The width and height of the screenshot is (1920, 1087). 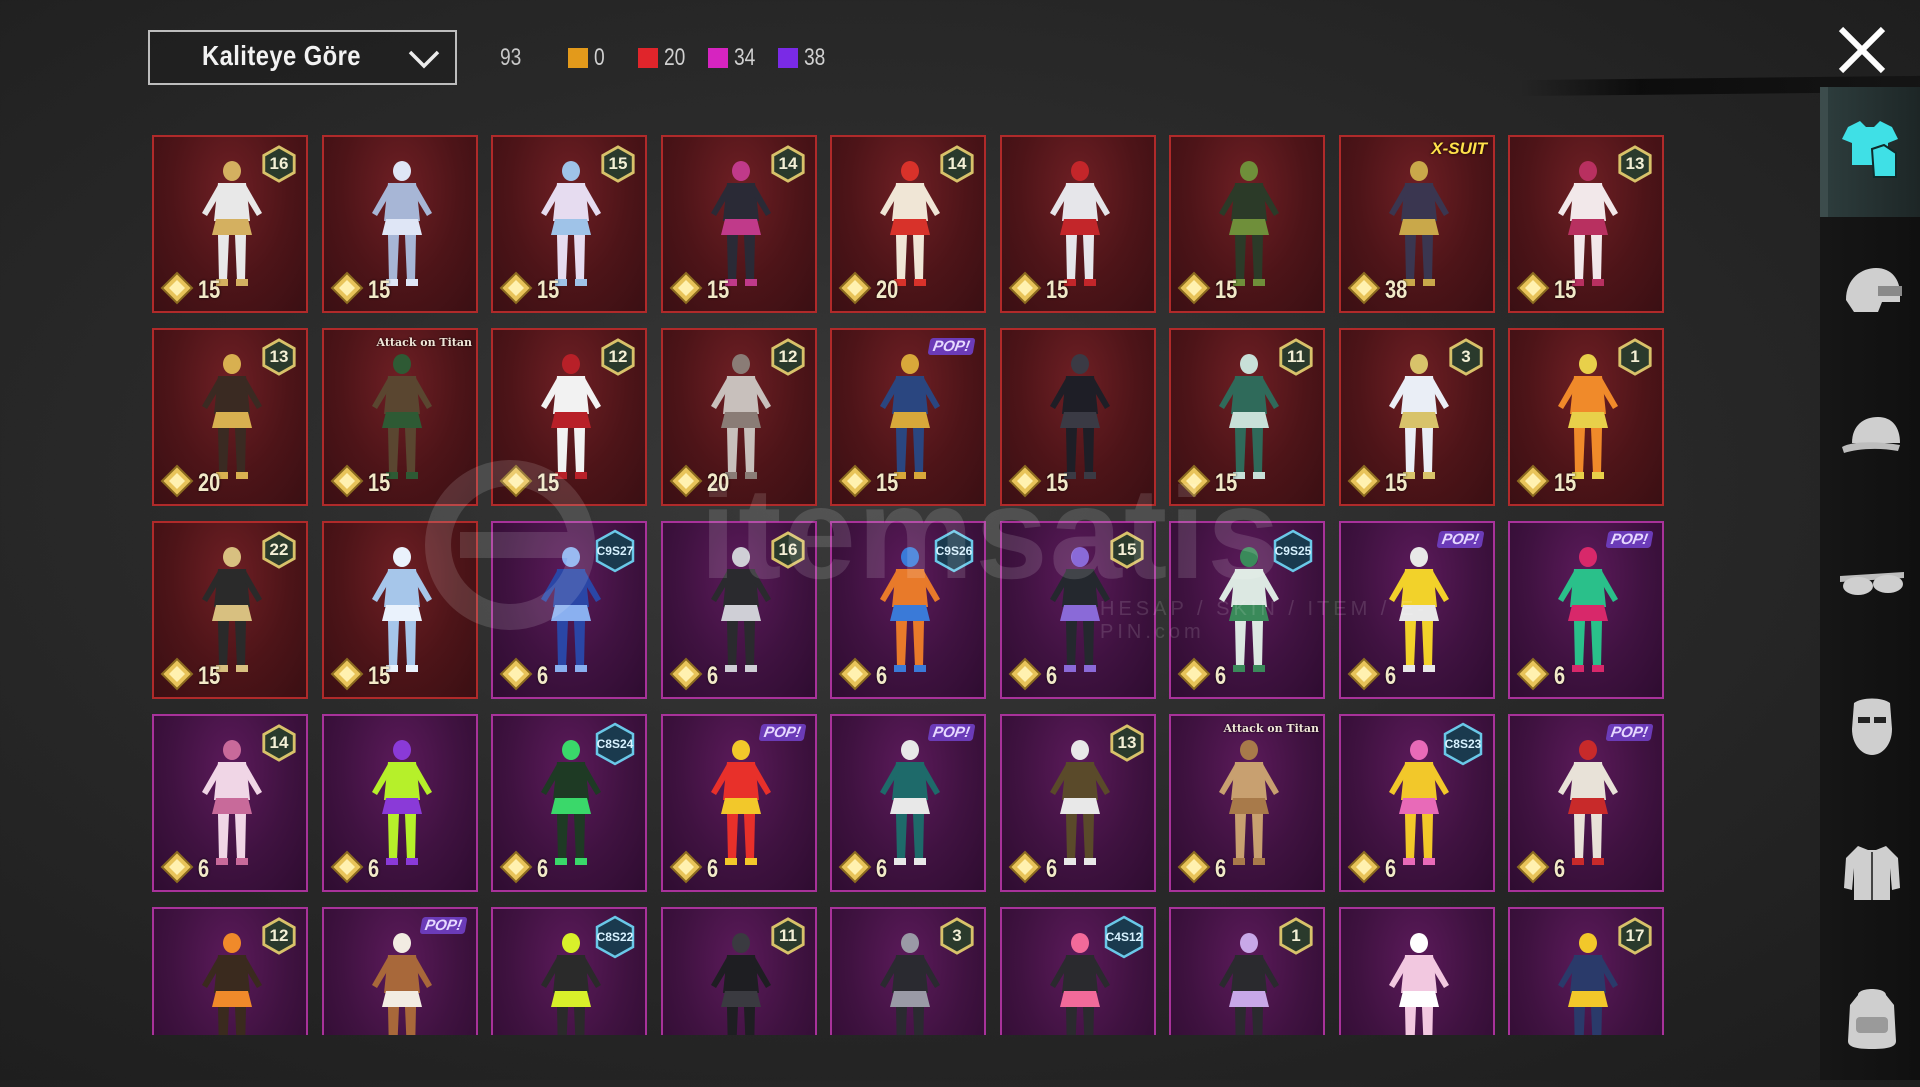 What do you see at coordinates (739, 417) in the screenshot?
I see `item-card: 12 20` at bounding box center [739, 417].